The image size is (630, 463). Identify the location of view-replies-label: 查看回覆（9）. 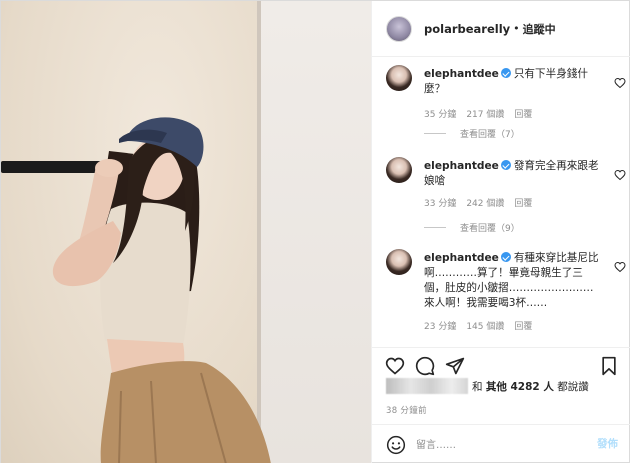
(490, 229).